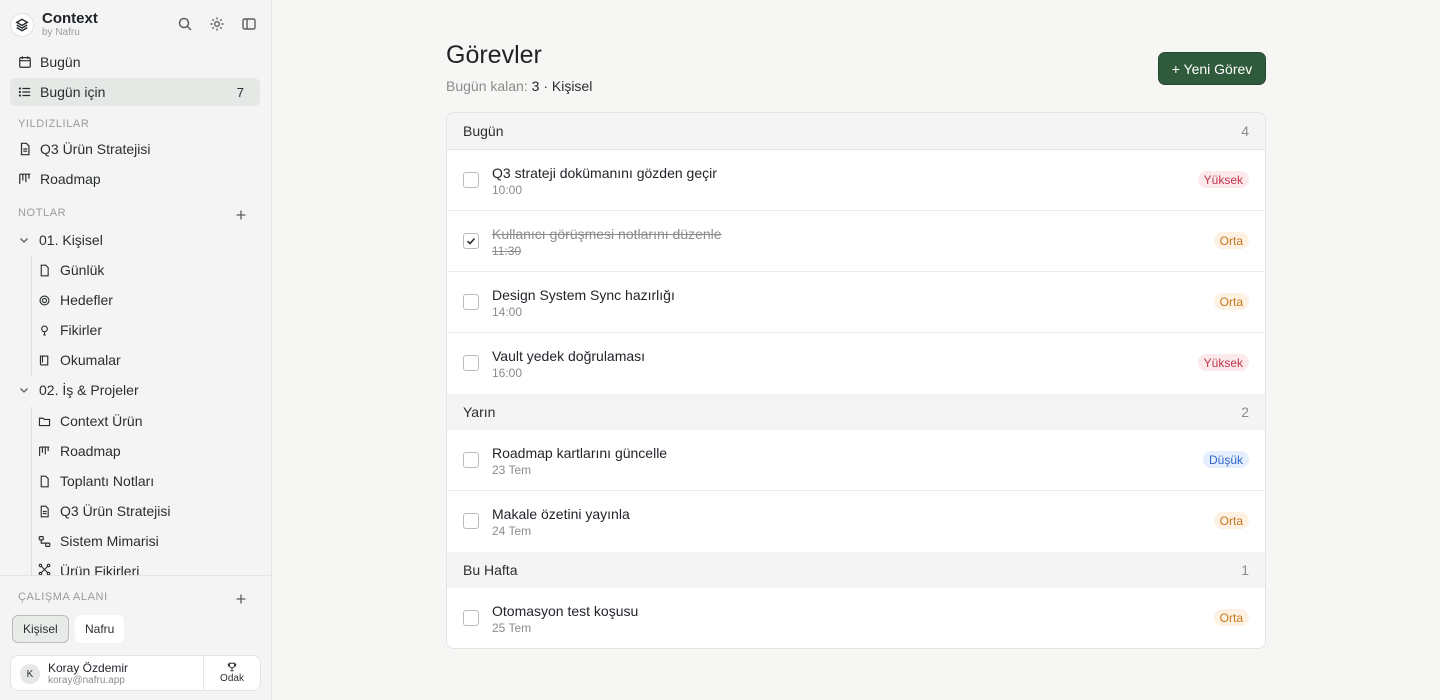 The image size is (1440, 700). Describe the element at coordinates (81, 330) in the screenshot. I see `note-item-label: Fikirler` at that location.